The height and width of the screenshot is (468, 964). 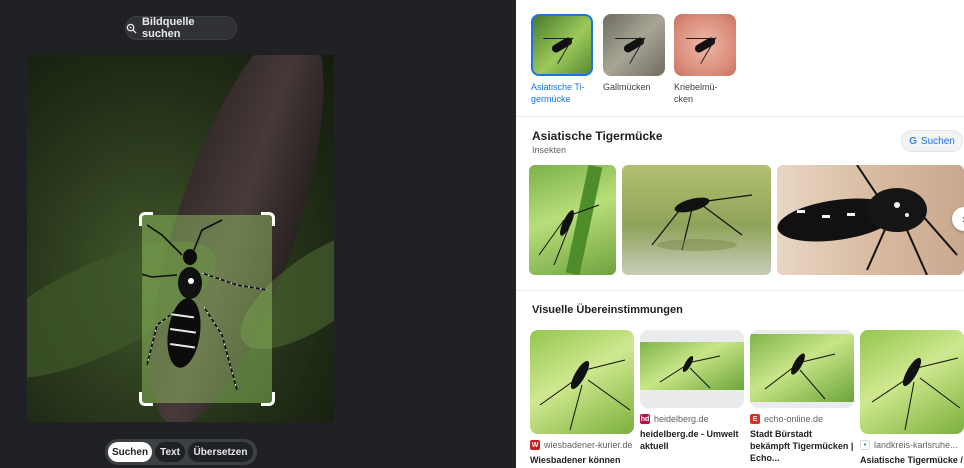 What do you see at coordinates (696, 93) in the screenshot?
I see `related-chip-label: Kriebelmü-cken` at bounding box center [696, 93].